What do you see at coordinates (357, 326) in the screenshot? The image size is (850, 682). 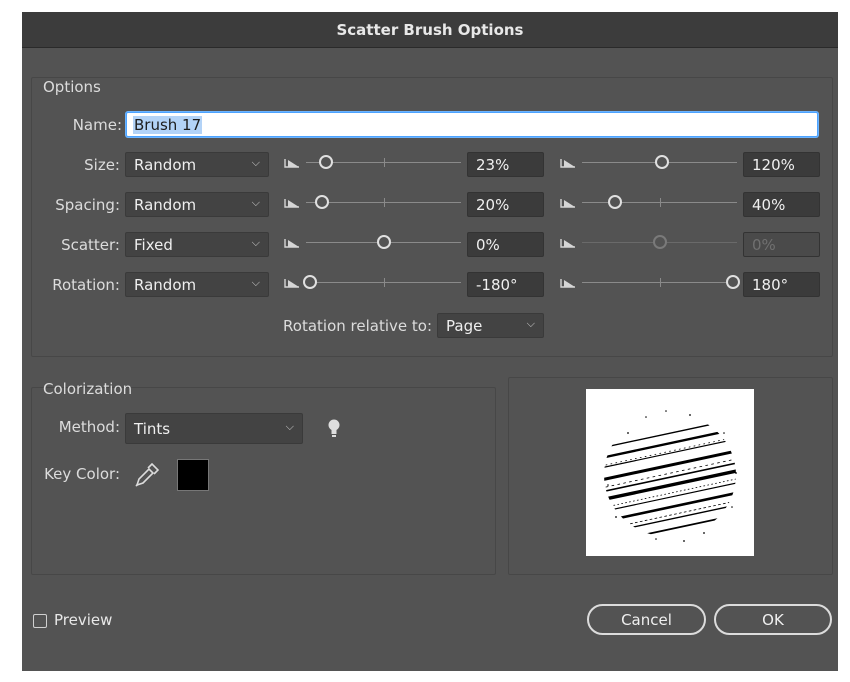 I see `rotation-relative-label: Rotation relative to:` at bounding box center [357, 326].